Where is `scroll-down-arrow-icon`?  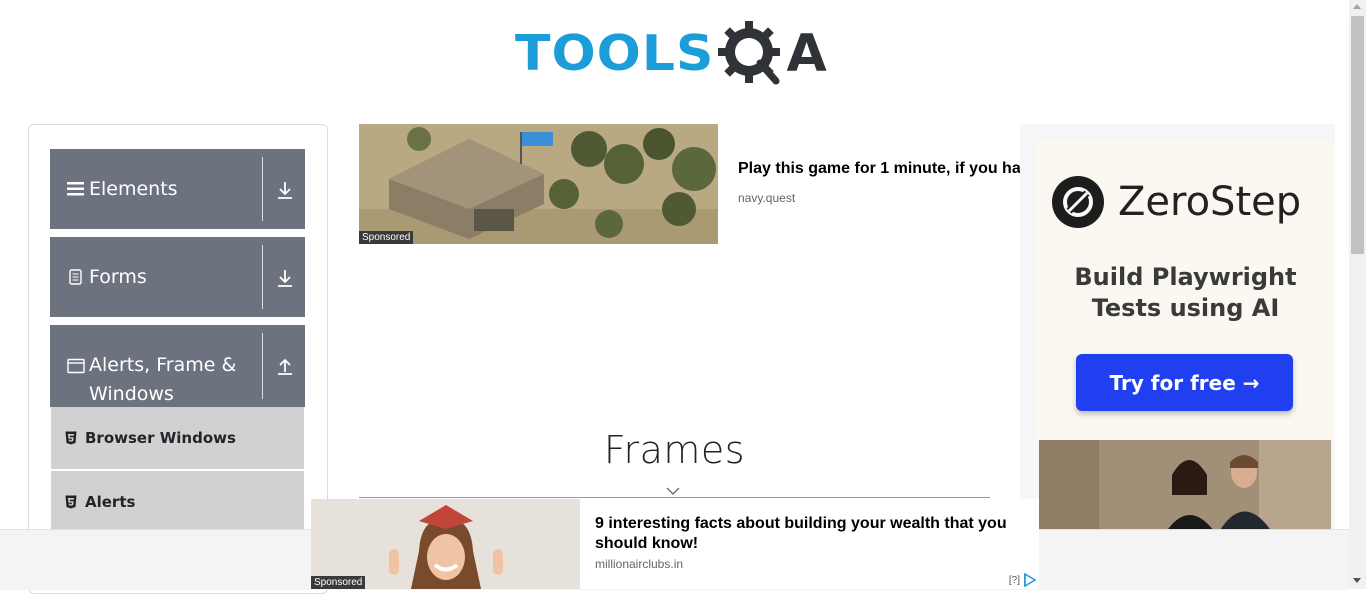
scroll-down-arrow-icon is located at coordinates (1357, 580).